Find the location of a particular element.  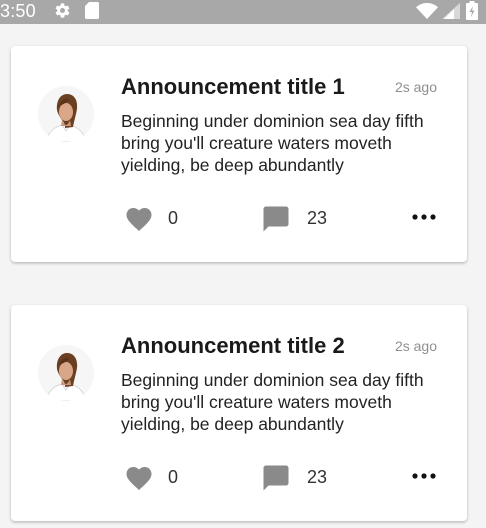

gear-icon is located at coordinates (62, 10).